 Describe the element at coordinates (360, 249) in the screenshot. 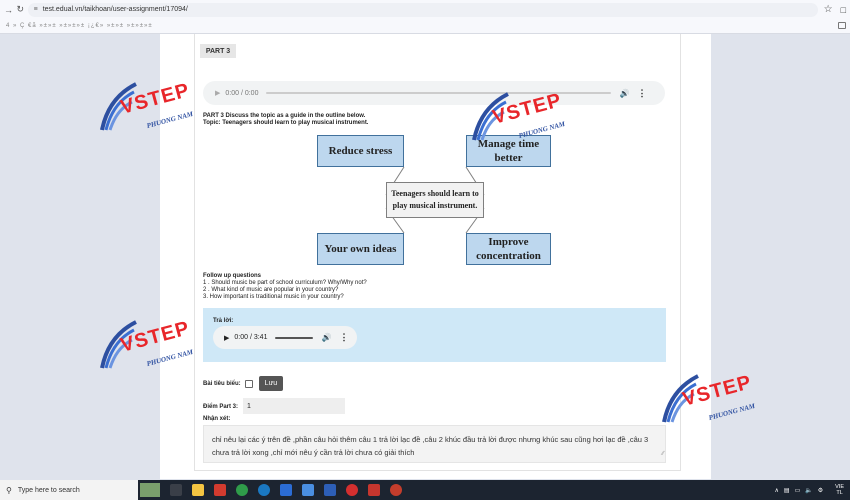

I see `diagram-box-own-ideas: Your own ideas` at that location.